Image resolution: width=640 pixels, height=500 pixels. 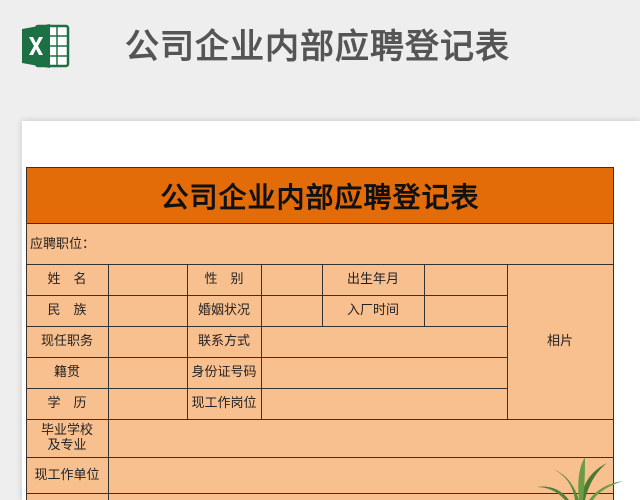 I want to click on current-post-label: 现任职务, so click(x=66, y=341).